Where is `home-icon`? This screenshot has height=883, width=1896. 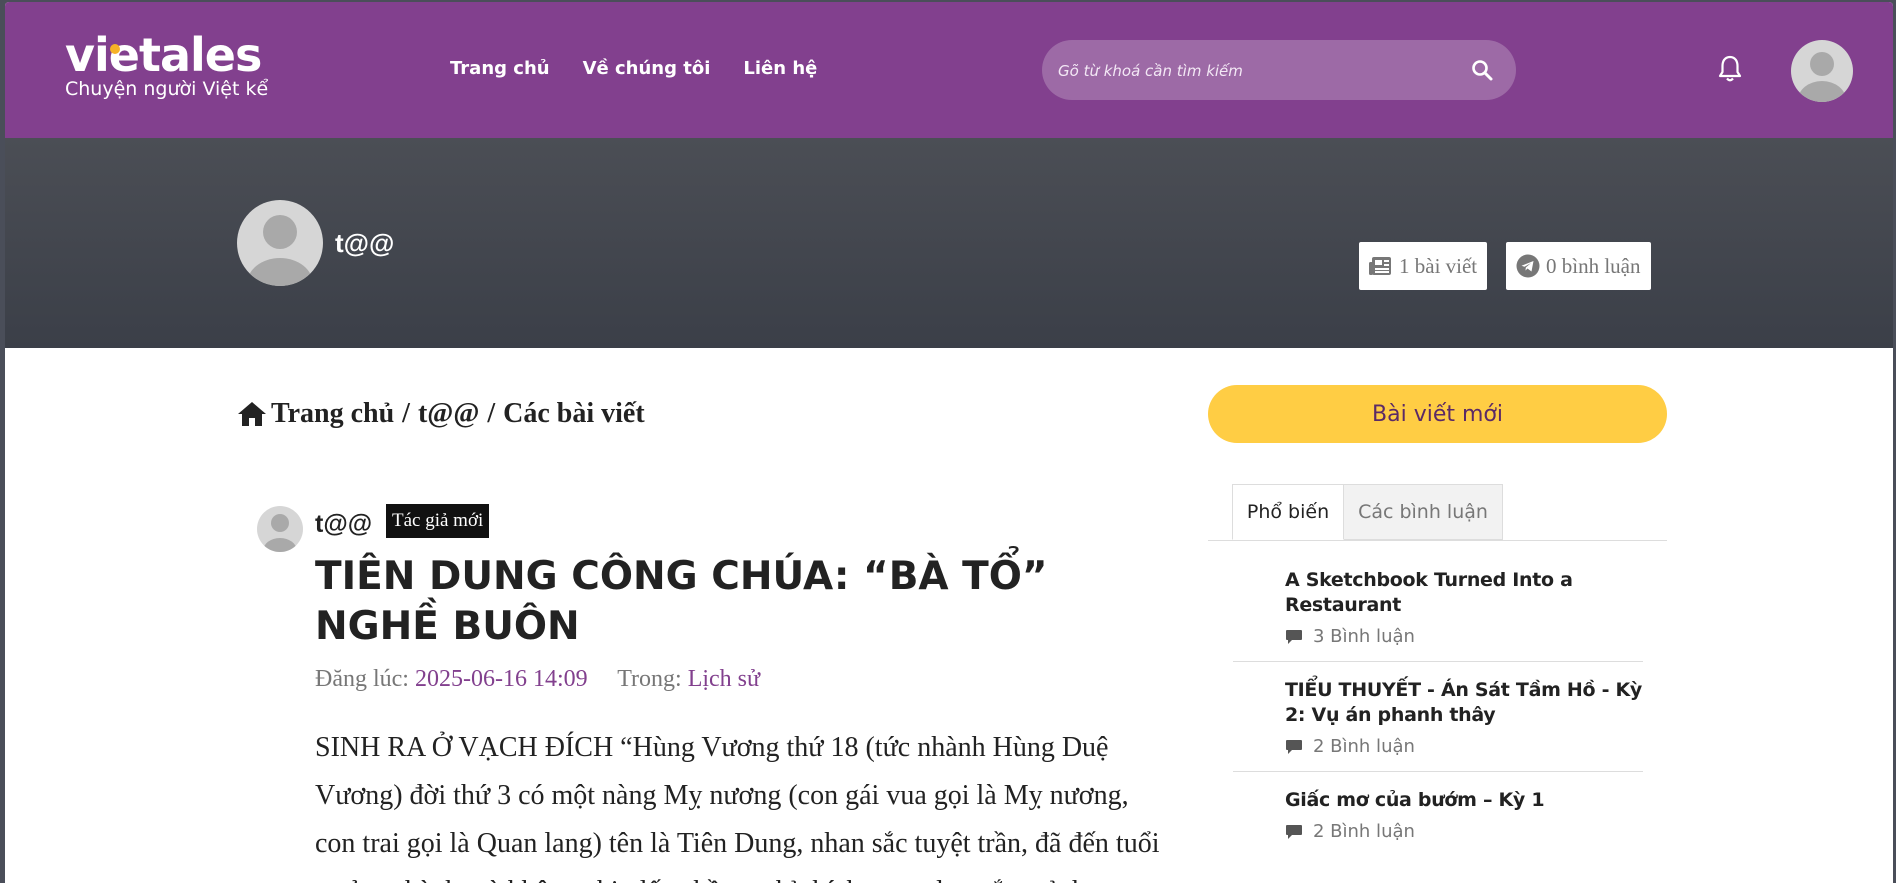
home-icon is located at coordinates (252, 414).